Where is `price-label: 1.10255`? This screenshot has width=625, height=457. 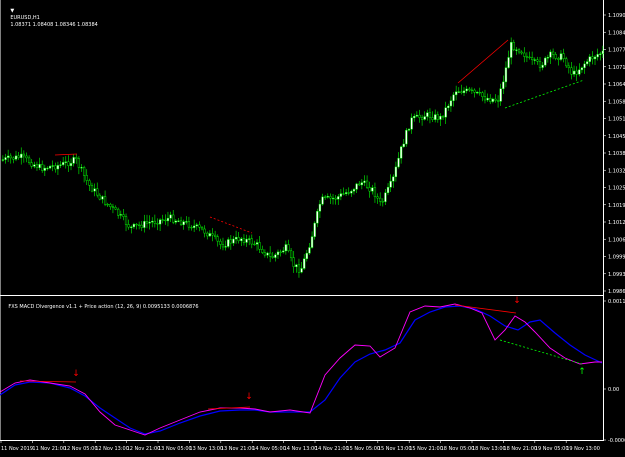 price-label: 1.10255 is located at coordinates (616, 189).